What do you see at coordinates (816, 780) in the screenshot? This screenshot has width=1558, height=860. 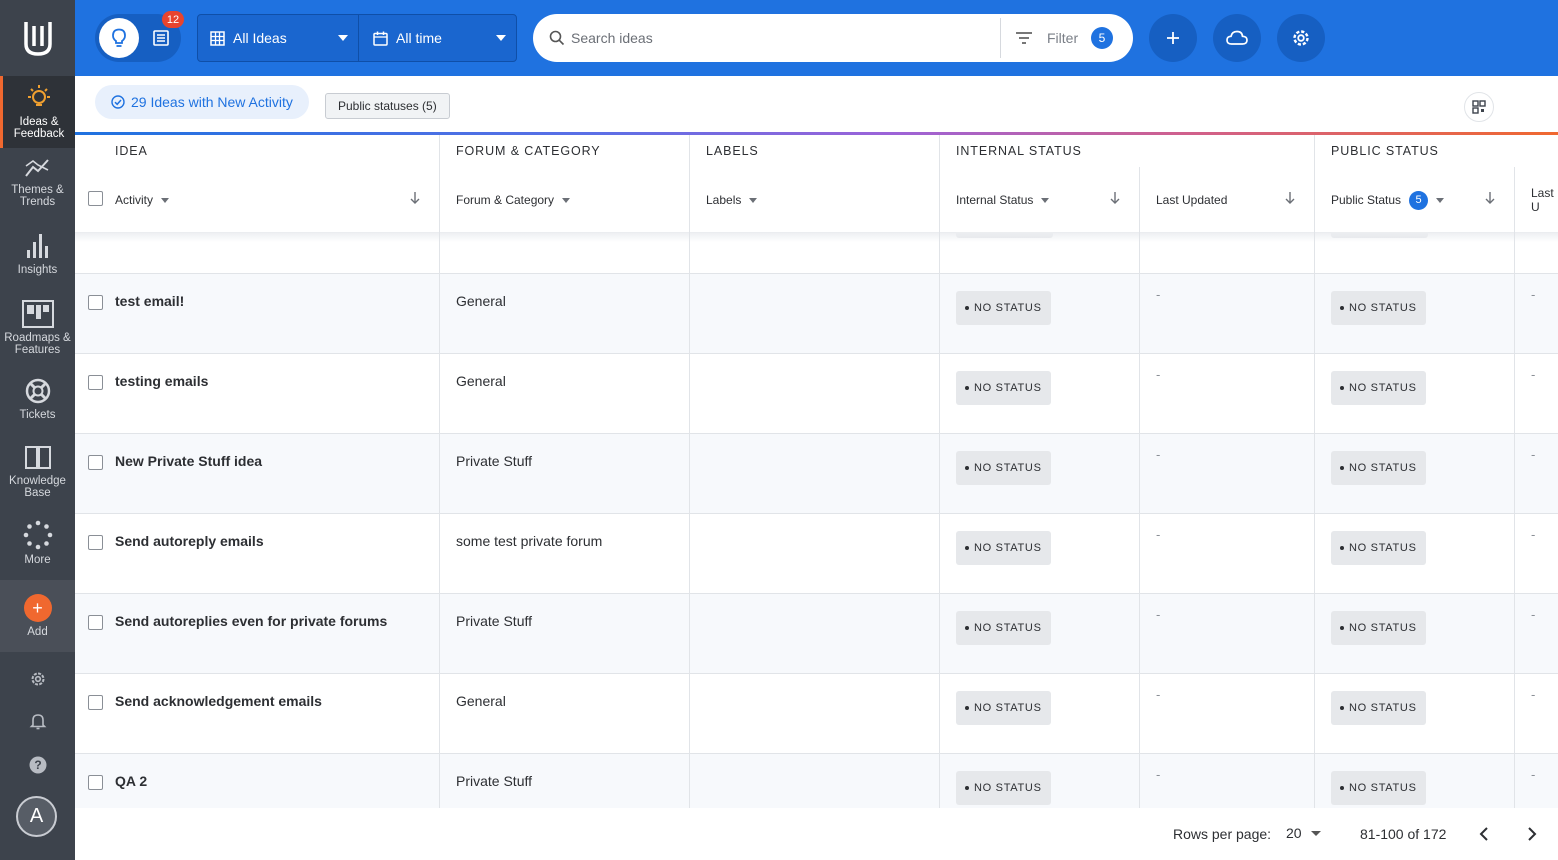 I see `table-row: QA 2 Private Stuff NO STATUS - NO STATUS -` at bounding box center [816, 780].